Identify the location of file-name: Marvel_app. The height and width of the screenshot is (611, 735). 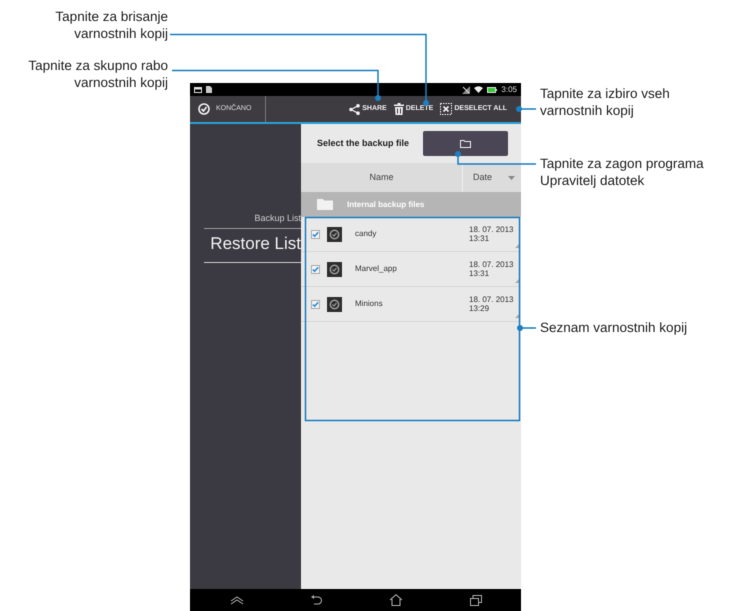
(376, 269).